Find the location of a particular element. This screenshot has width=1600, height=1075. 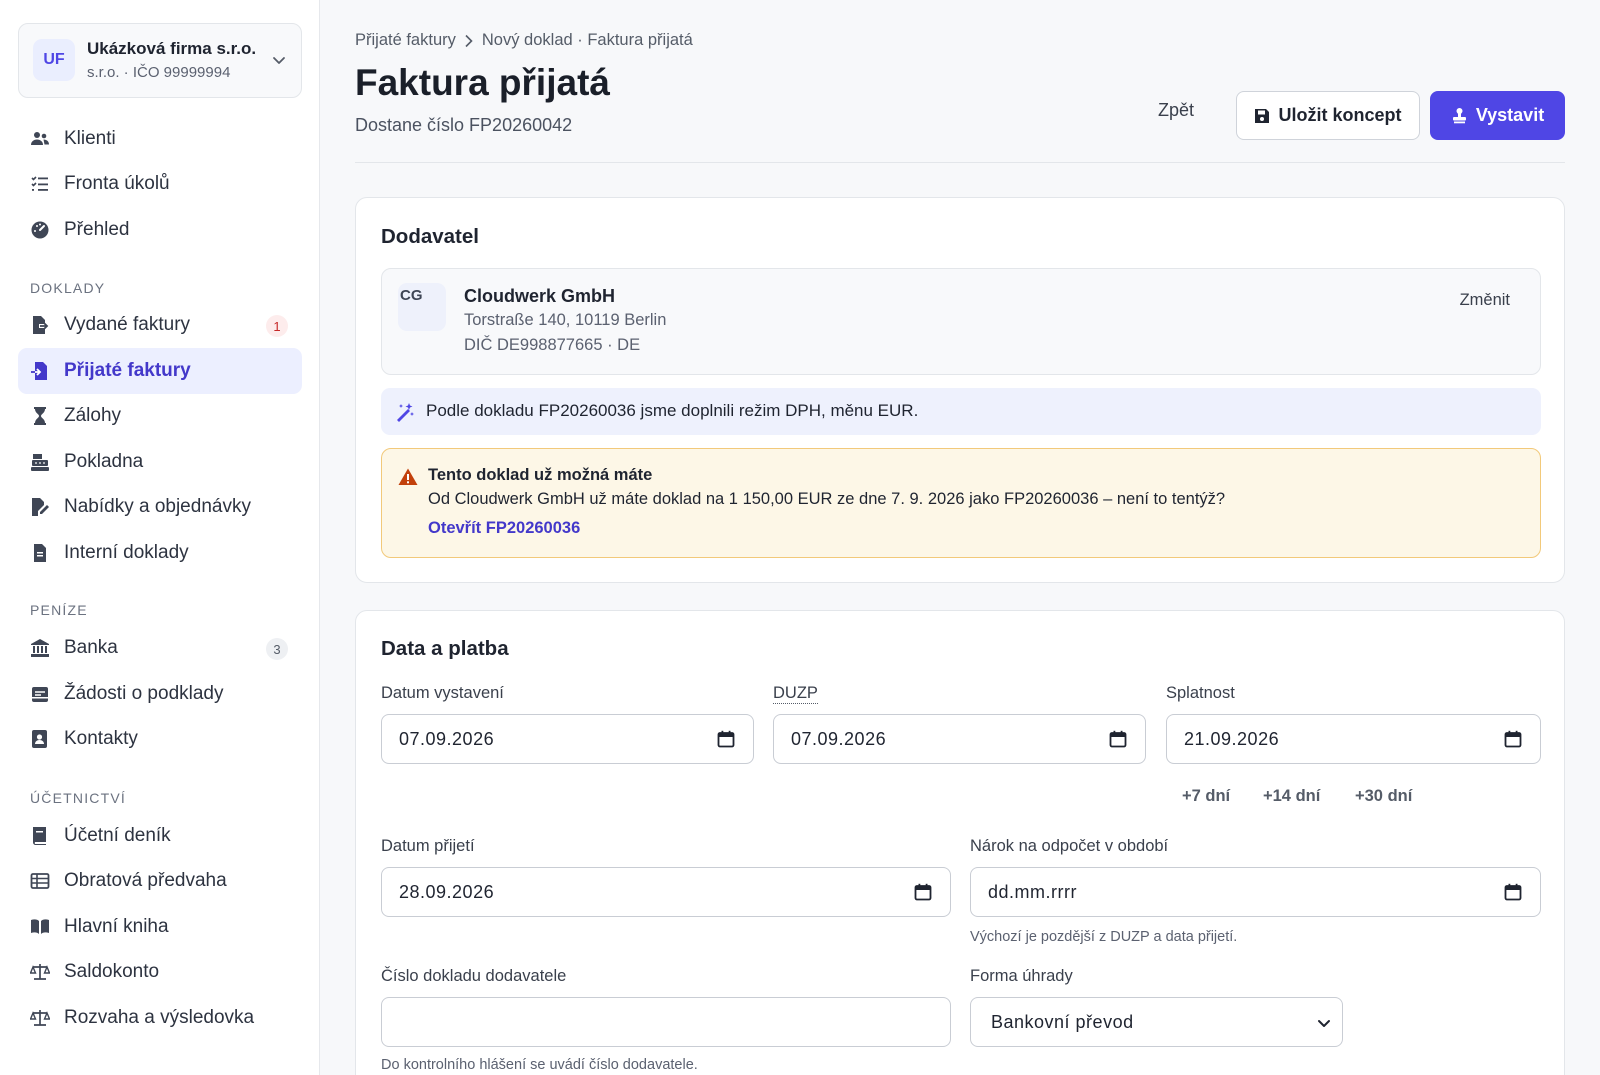

sidebar-item-zalohy: Zálohy is located at coordinates (160, 416).